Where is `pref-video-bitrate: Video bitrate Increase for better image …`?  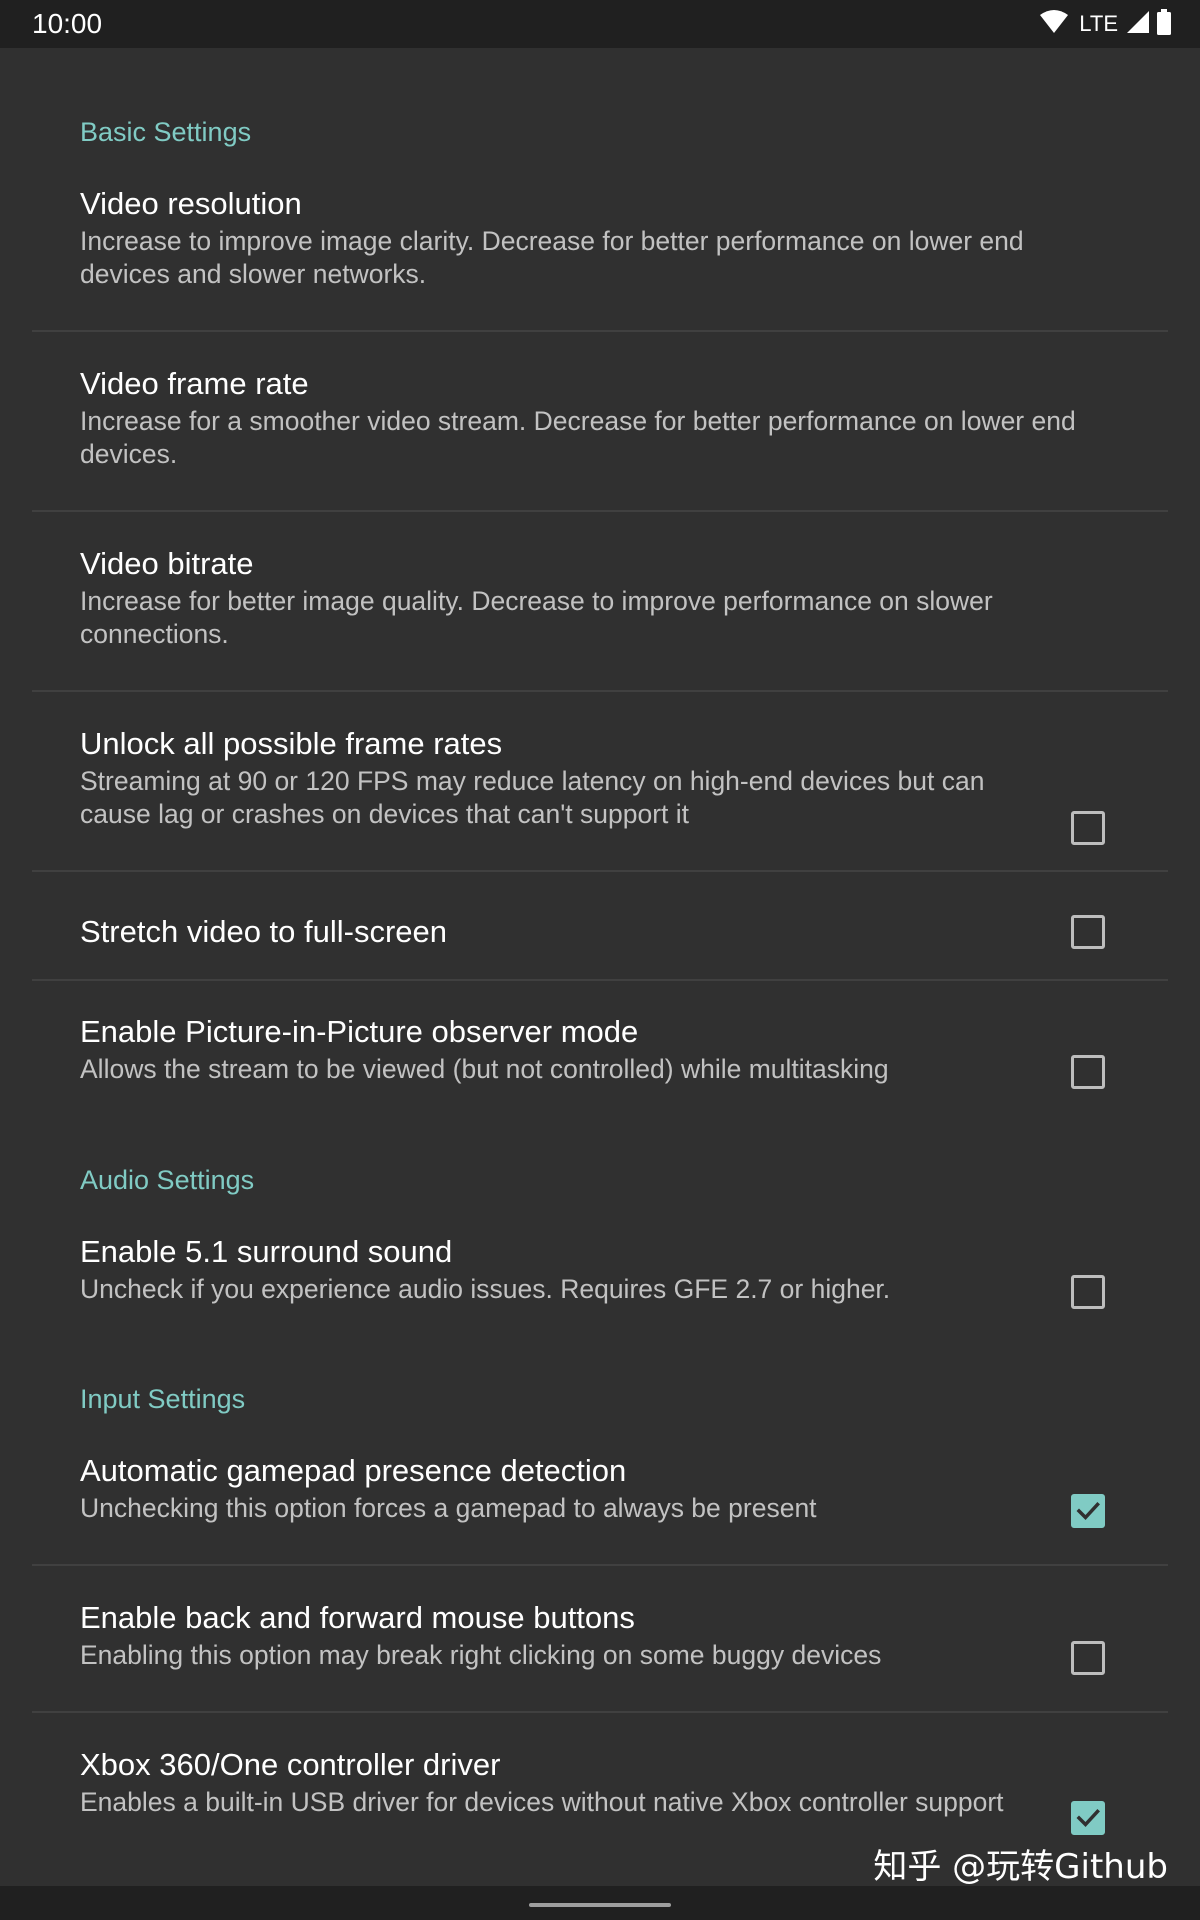 pref-video-bitrate: Video bitrate Increase for better image … is located at coordinates (600, 610).